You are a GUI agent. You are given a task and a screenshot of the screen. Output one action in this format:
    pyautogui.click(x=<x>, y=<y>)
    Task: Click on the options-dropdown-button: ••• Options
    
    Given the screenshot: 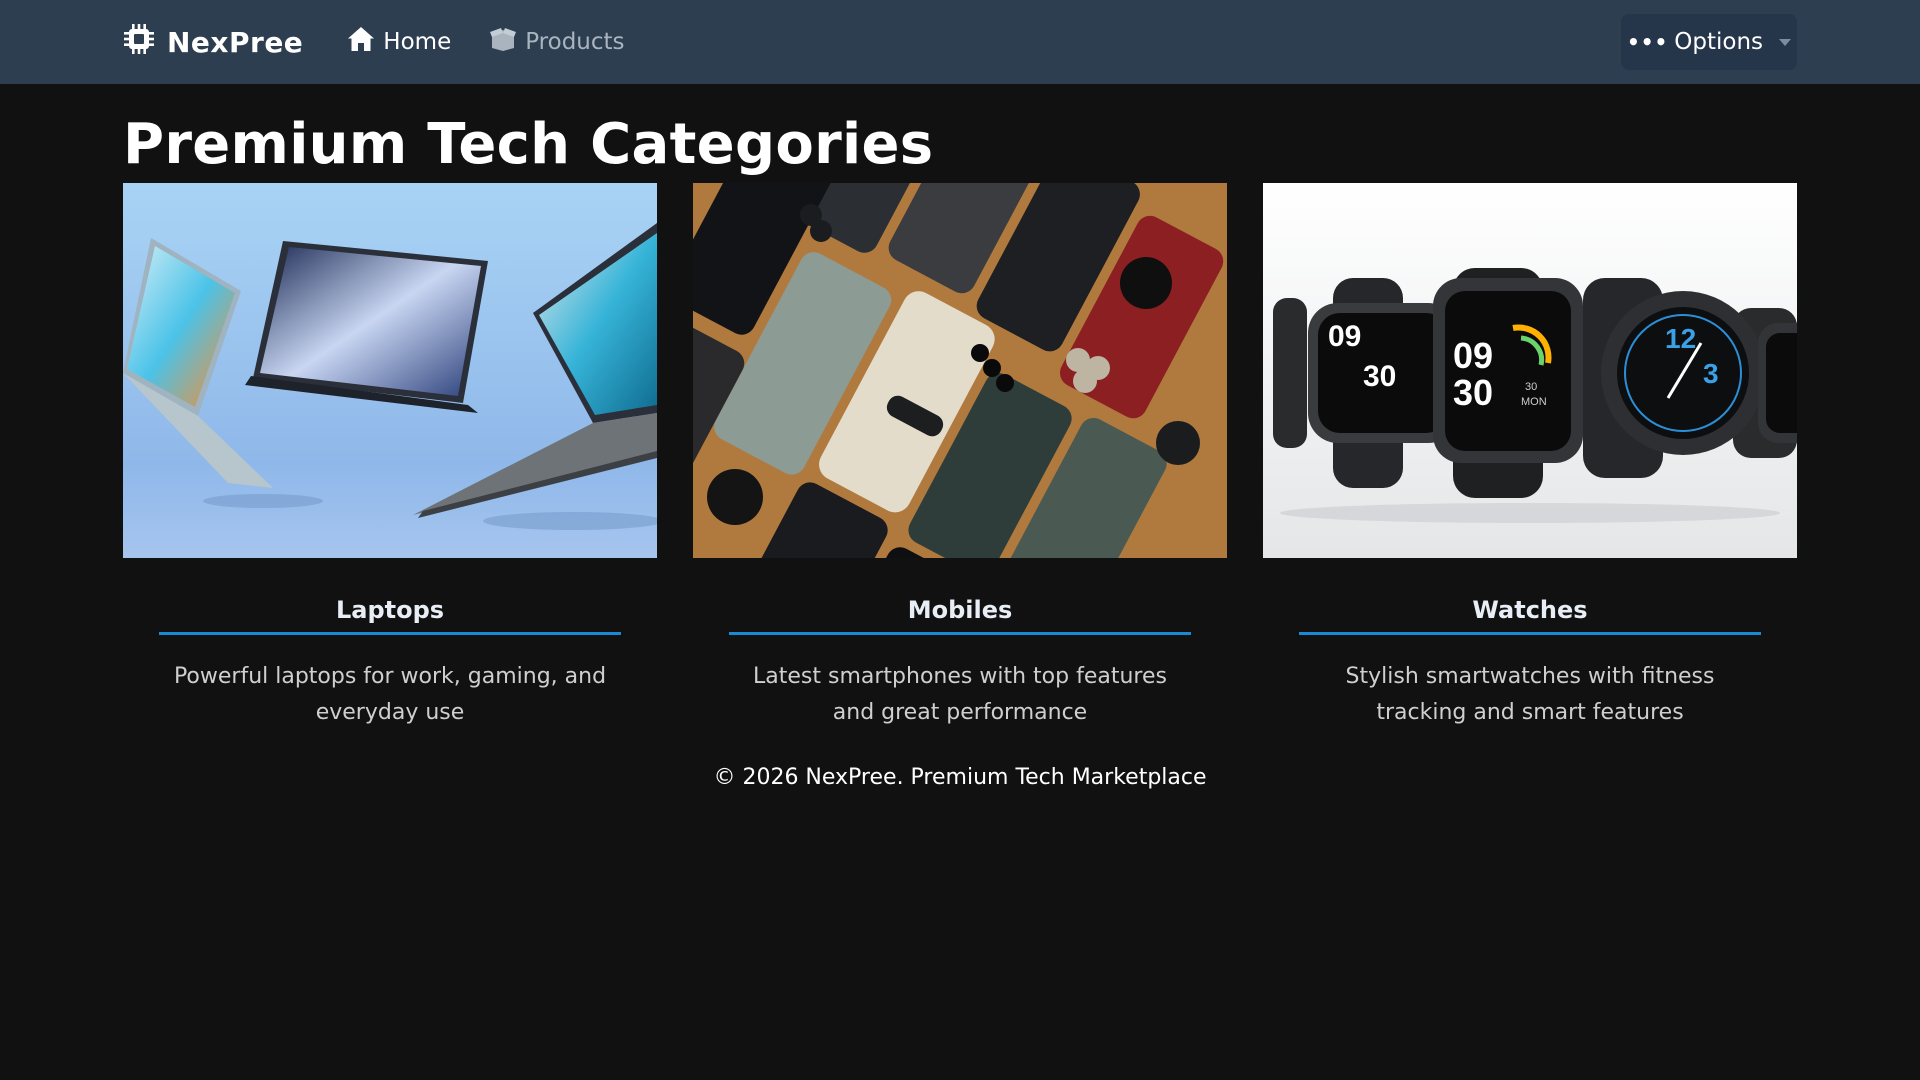 What is the action you would take?
    pyautogui.click(x=1709, y=42)
    